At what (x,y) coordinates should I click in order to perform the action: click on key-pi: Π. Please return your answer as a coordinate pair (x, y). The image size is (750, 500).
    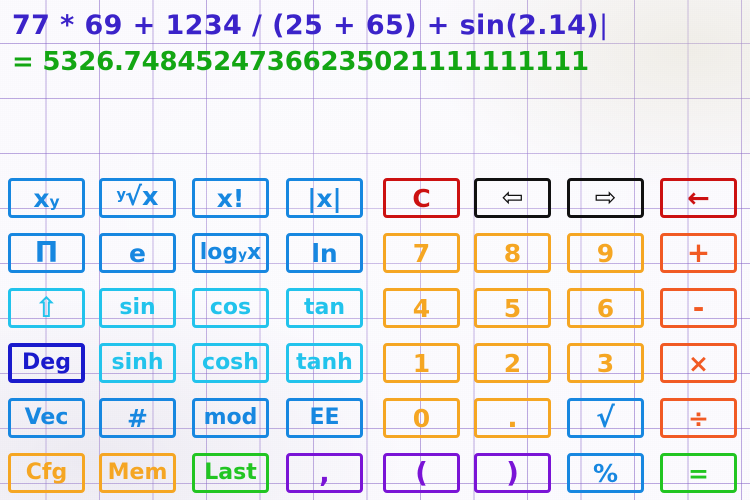
    Looking at the image, I should click on (46, 253).